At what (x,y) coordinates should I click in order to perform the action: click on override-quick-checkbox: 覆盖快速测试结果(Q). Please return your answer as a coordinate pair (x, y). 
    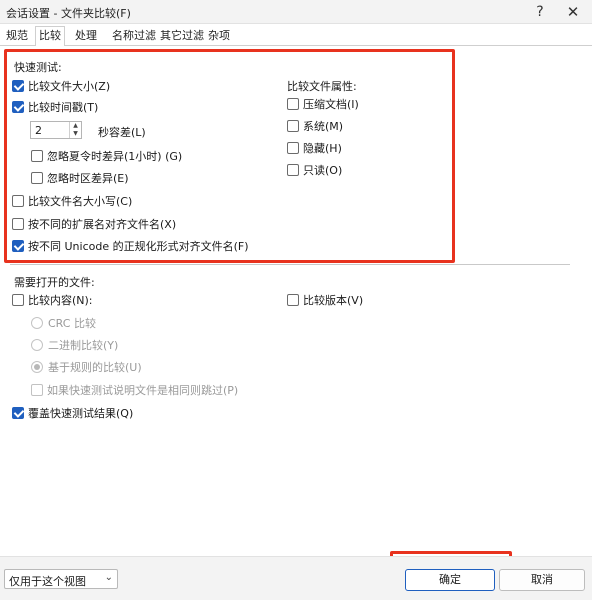
    Looking at the image, I should click on (72, 413).